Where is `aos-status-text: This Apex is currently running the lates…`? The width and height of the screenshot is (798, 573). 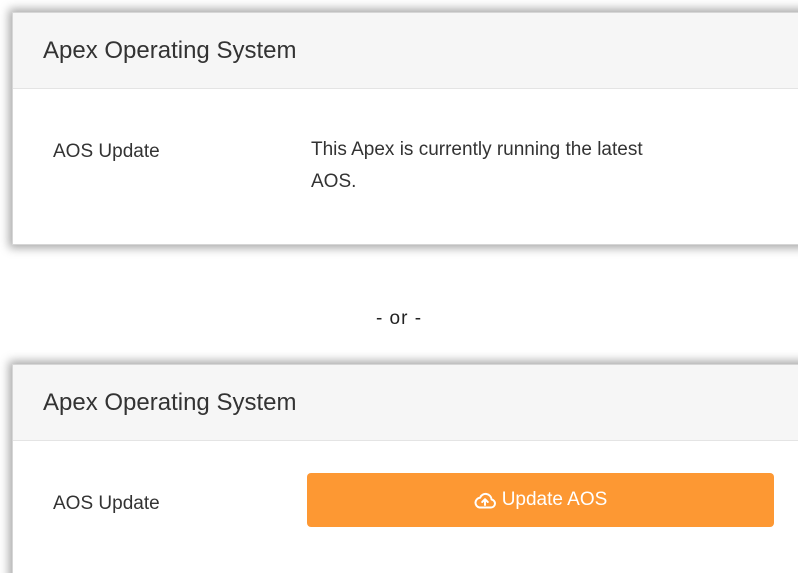
aos-status-text: This Apex is currently running the lates… is located at coordinates (541, 166).